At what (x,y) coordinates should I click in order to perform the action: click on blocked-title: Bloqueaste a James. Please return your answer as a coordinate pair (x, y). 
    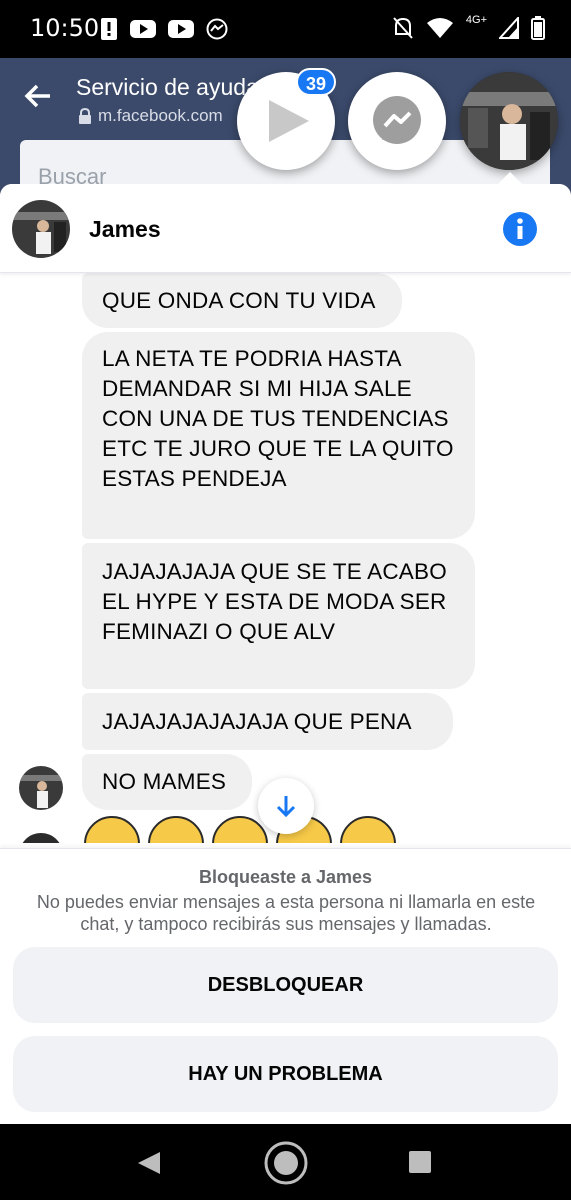
    Looking at the image, I should click on (285, 877).